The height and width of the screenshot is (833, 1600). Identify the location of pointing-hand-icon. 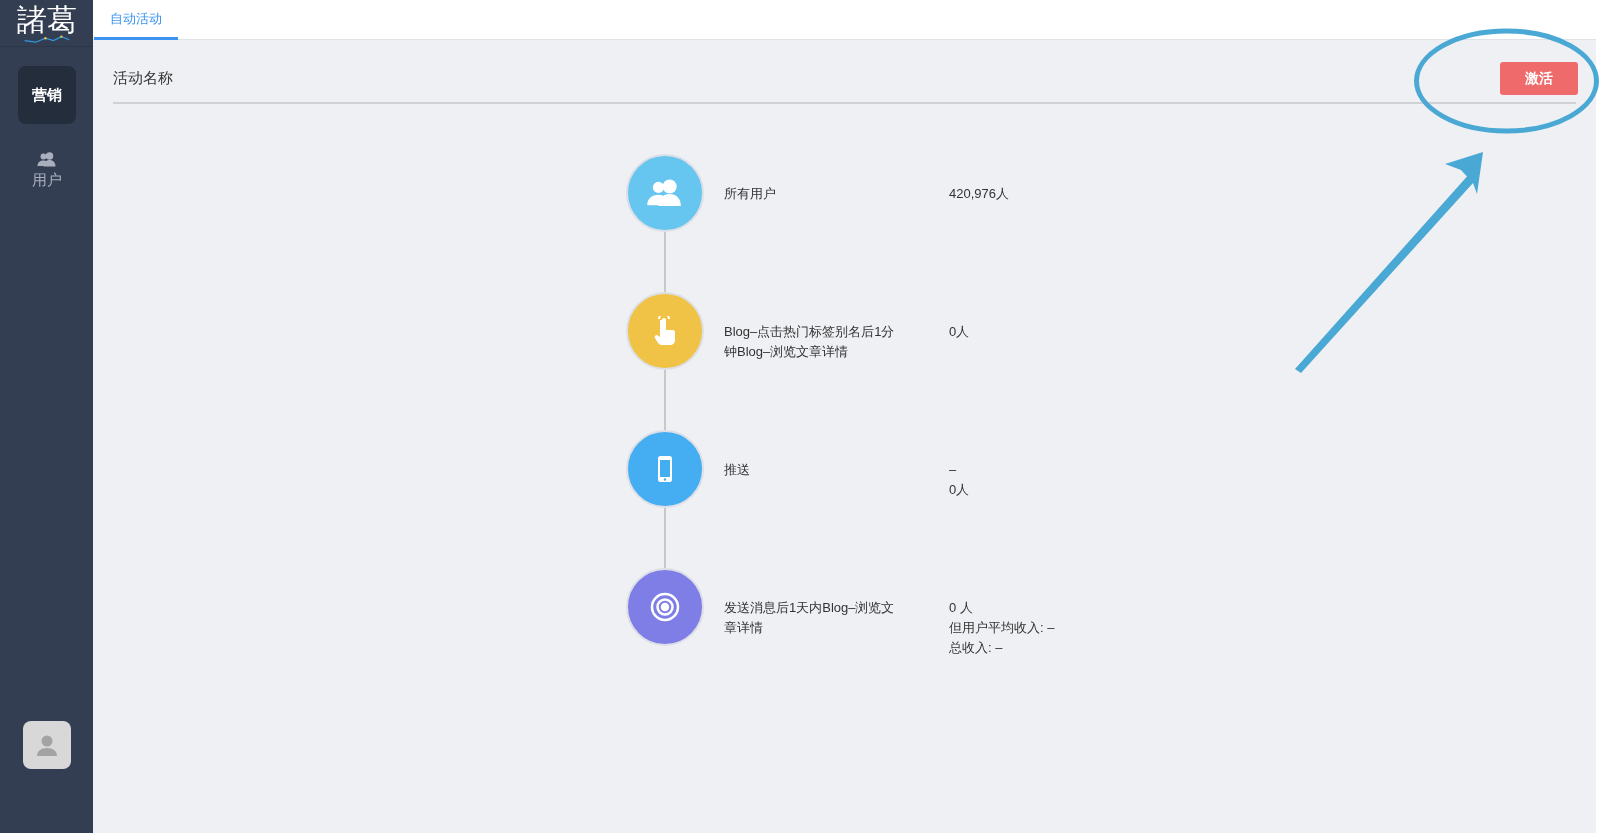
(665, 331).